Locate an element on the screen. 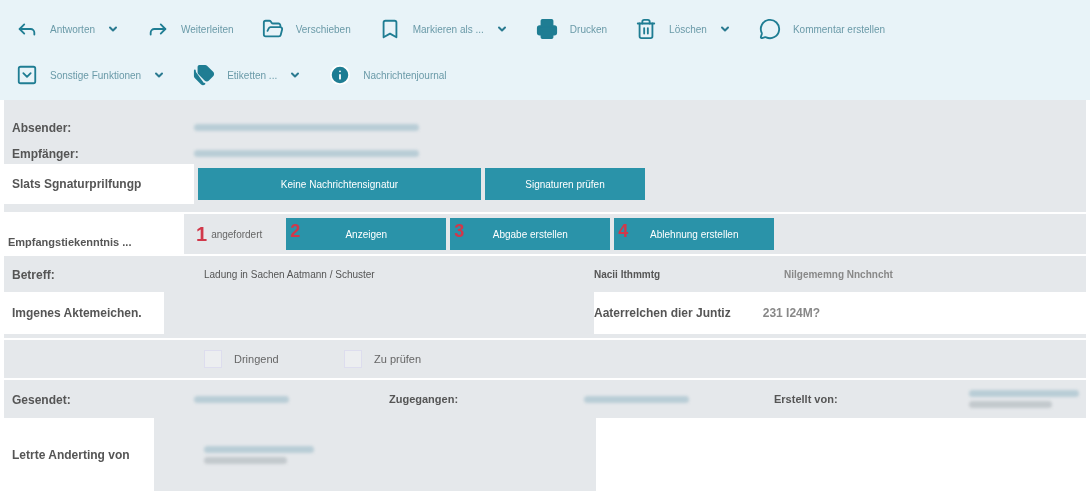 This screenshot has height=491, width=1090. toolbar-button: Weiterleiten is located at coordinates (190, 29).